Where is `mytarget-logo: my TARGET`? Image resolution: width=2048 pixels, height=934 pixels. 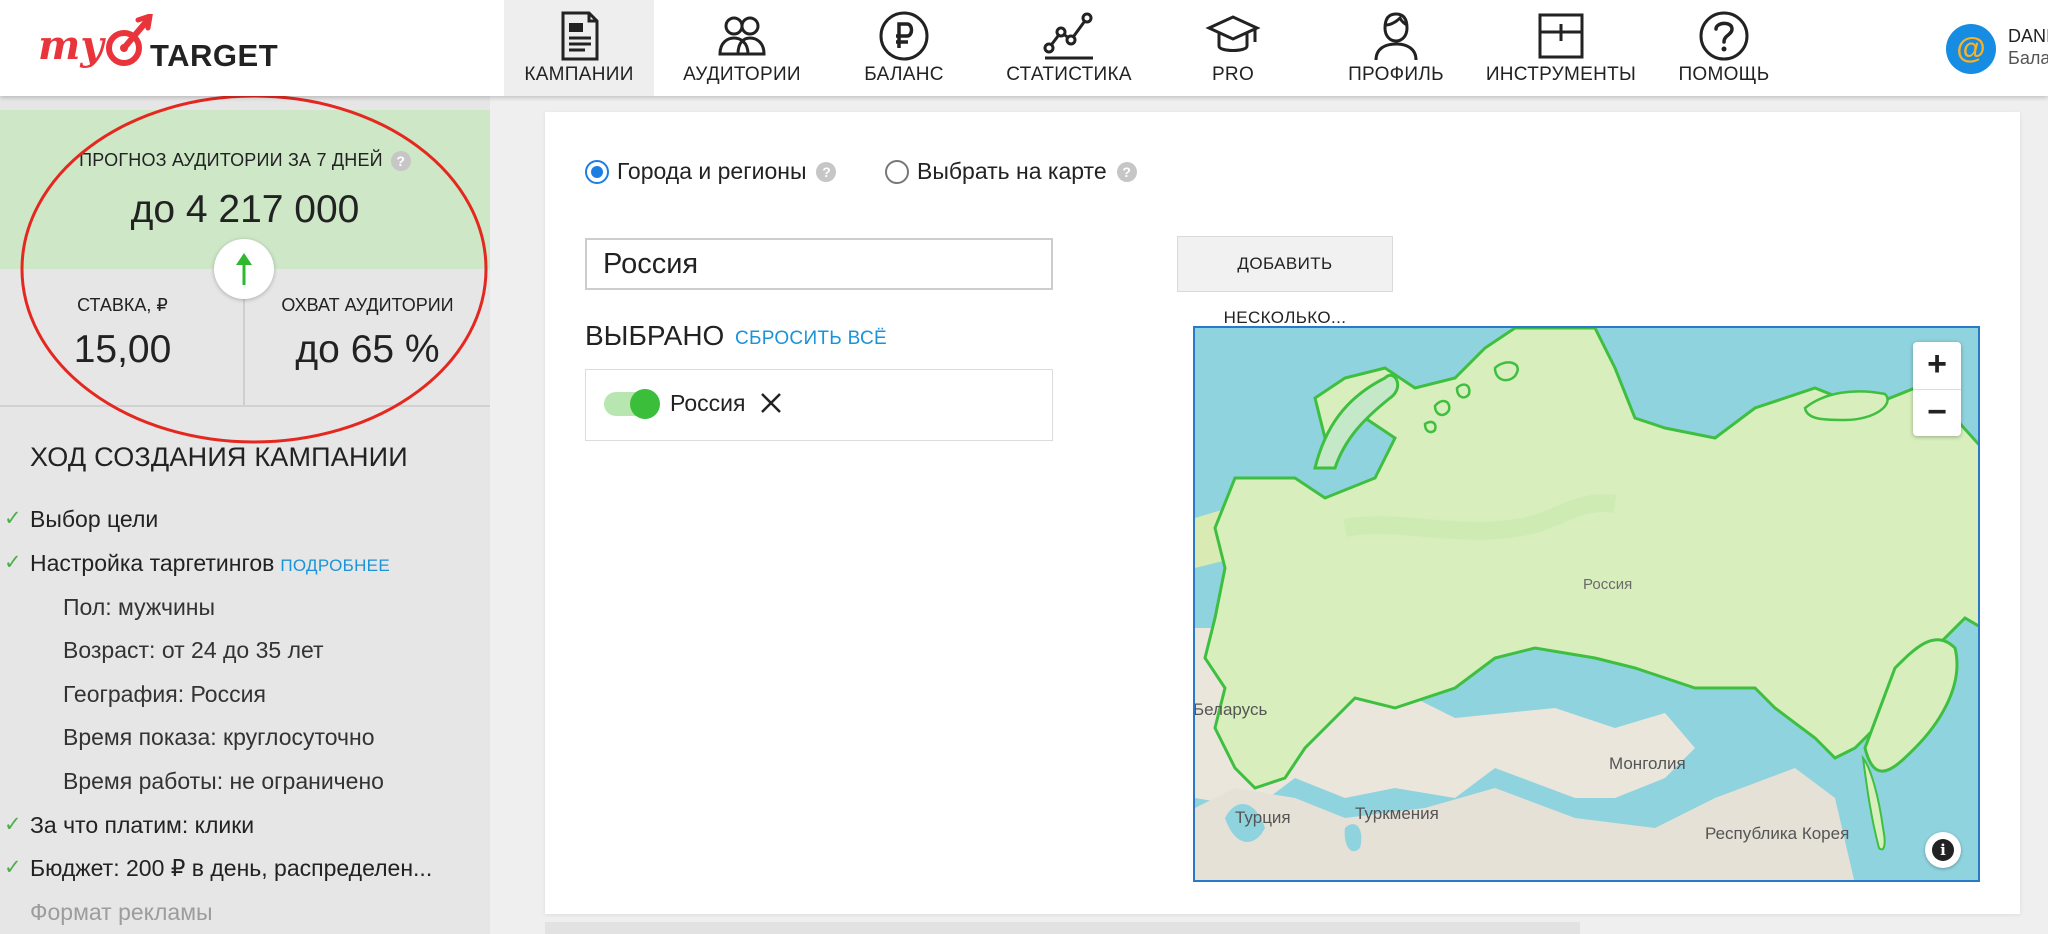 mytarget-logo: my TARGET is located at coordinates (158, 49).